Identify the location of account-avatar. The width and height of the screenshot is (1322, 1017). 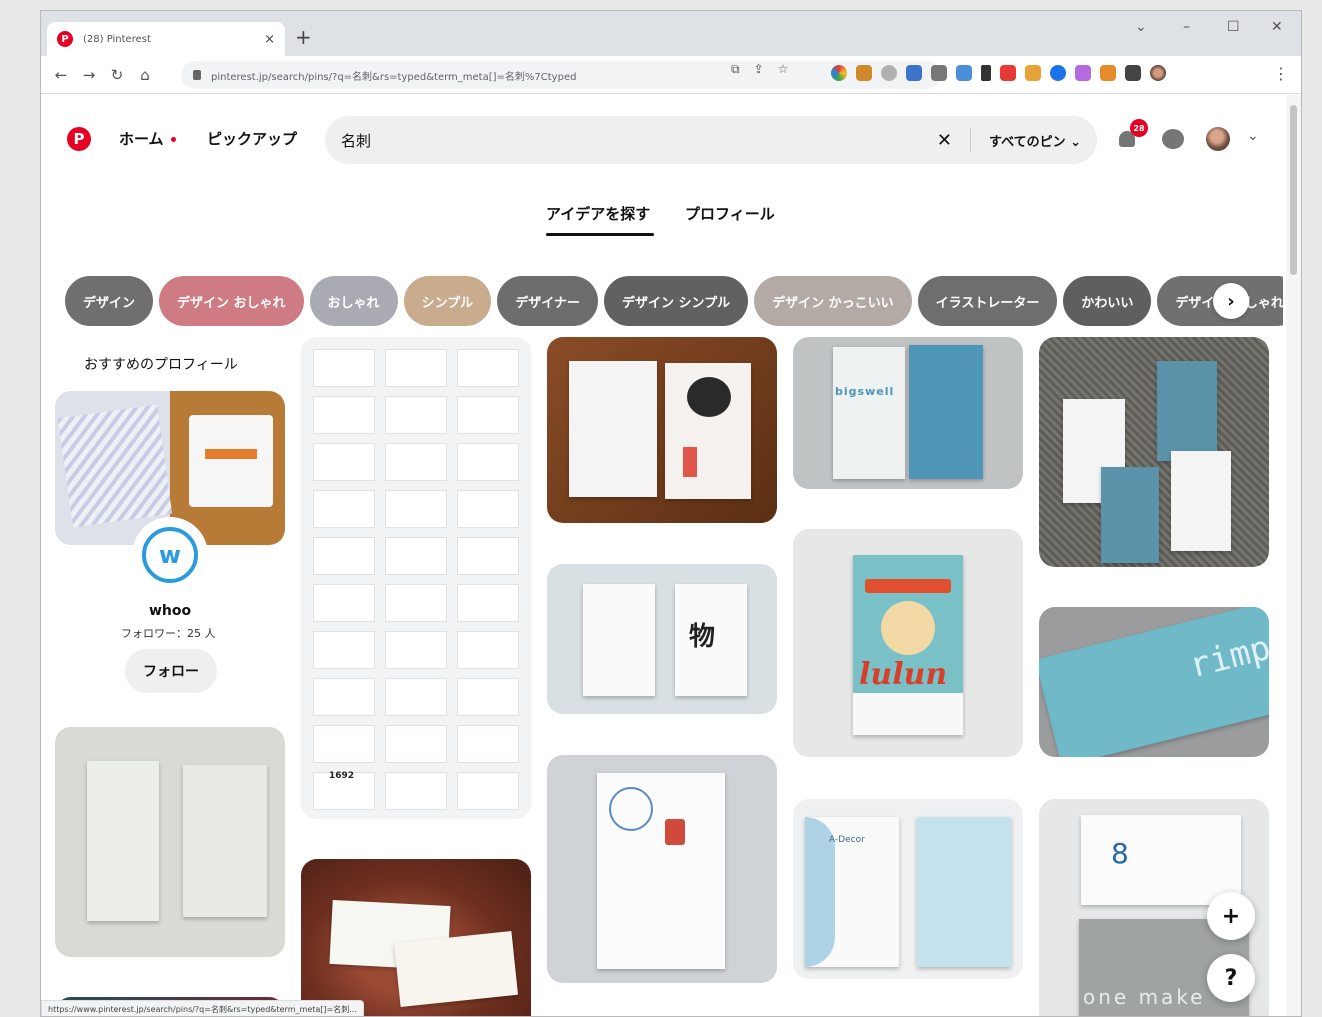
(1218, 139).